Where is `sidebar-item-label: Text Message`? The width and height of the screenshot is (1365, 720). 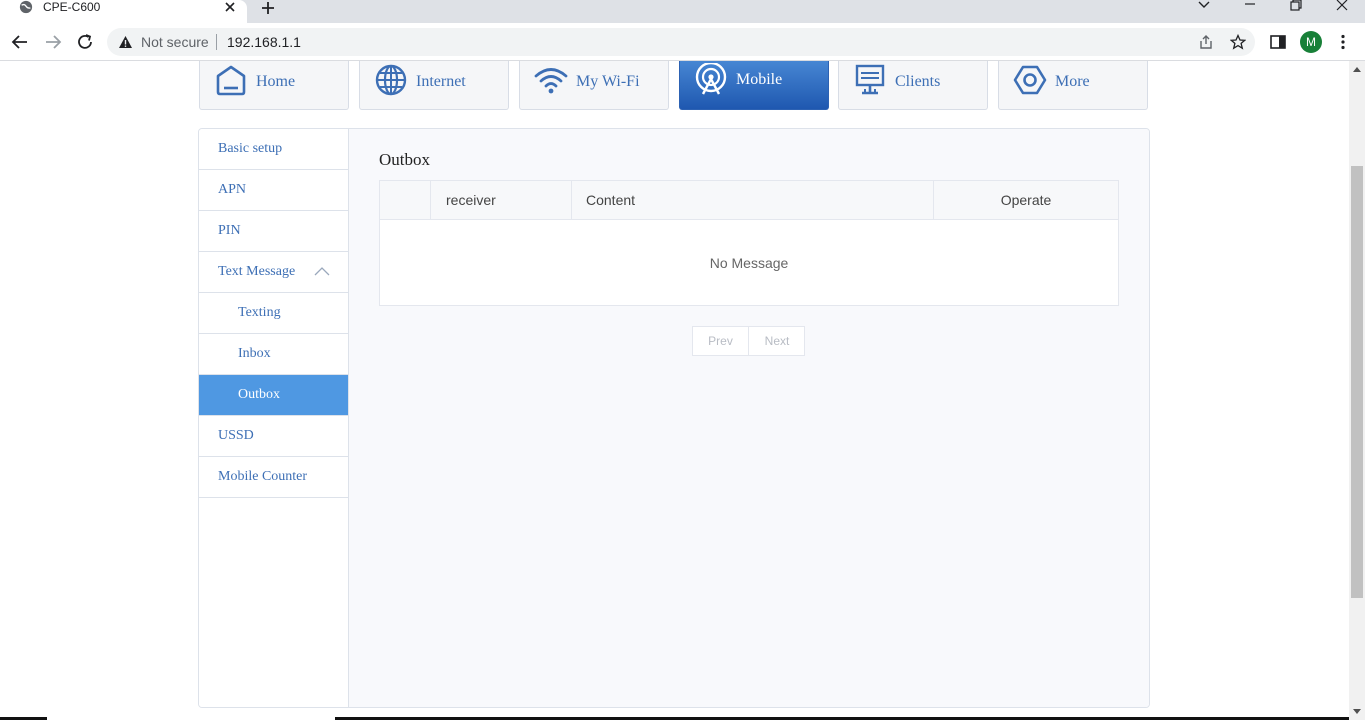 sidebar-item-label: Text Message is located at coordinates (257, 271).